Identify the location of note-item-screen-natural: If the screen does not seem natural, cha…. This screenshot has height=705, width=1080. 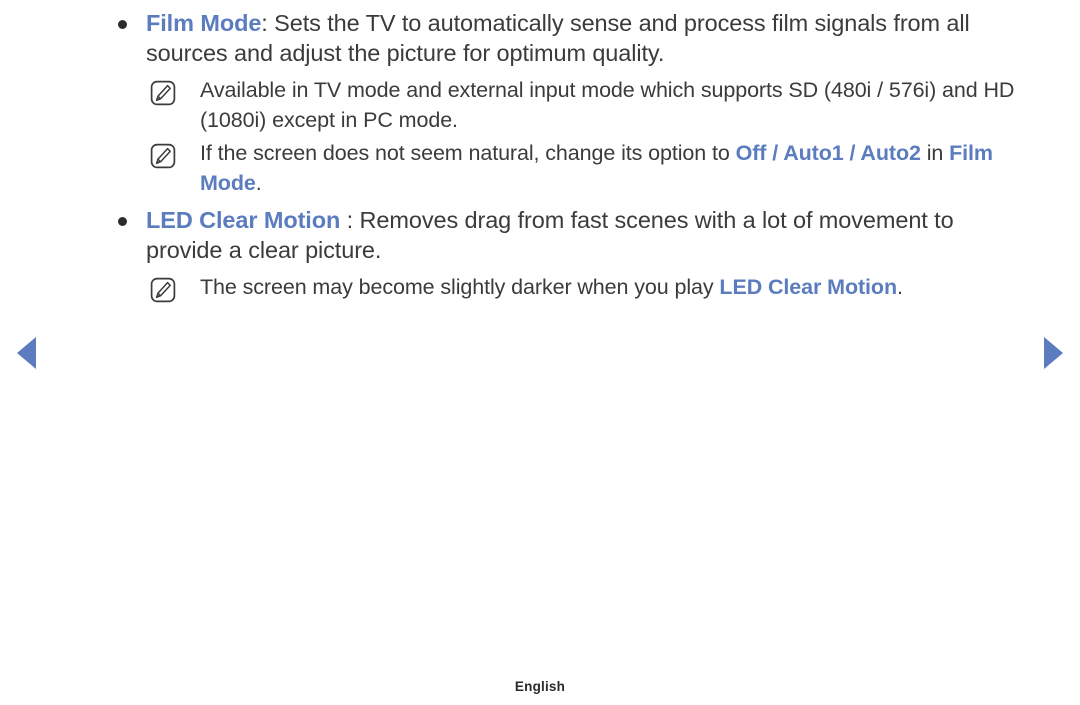
(567, 168).